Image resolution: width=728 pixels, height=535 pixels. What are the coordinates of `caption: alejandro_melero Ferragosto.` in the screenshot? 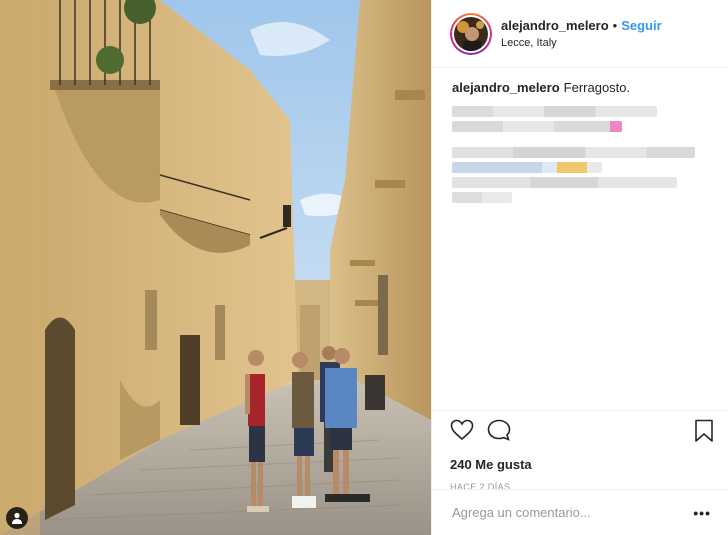 It's located at (580, 88).